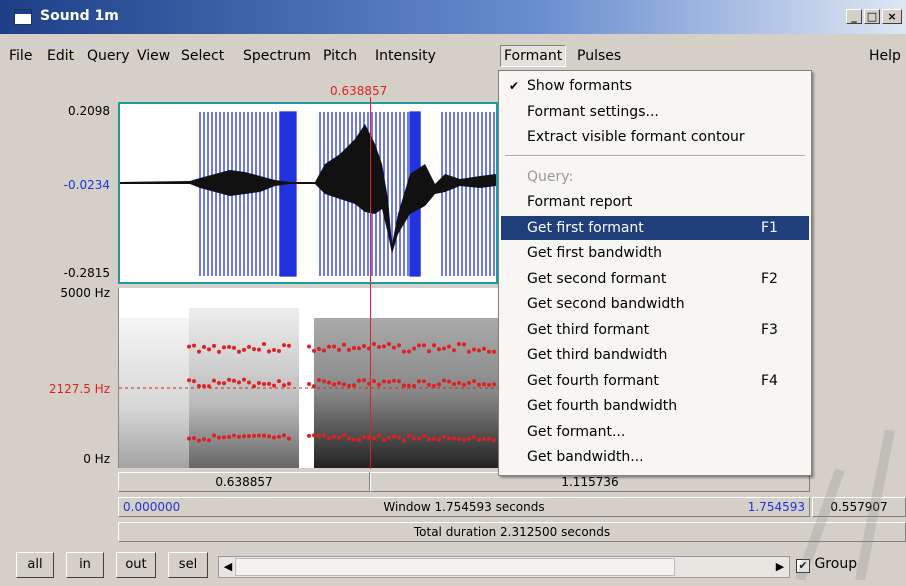 The width and height of the screenshot is (906, 586). Describe the element at coordinates (655, 304) in the screenshot. I see `menu-item-get-second-bandwidth: Get second bandwidth` at that location.